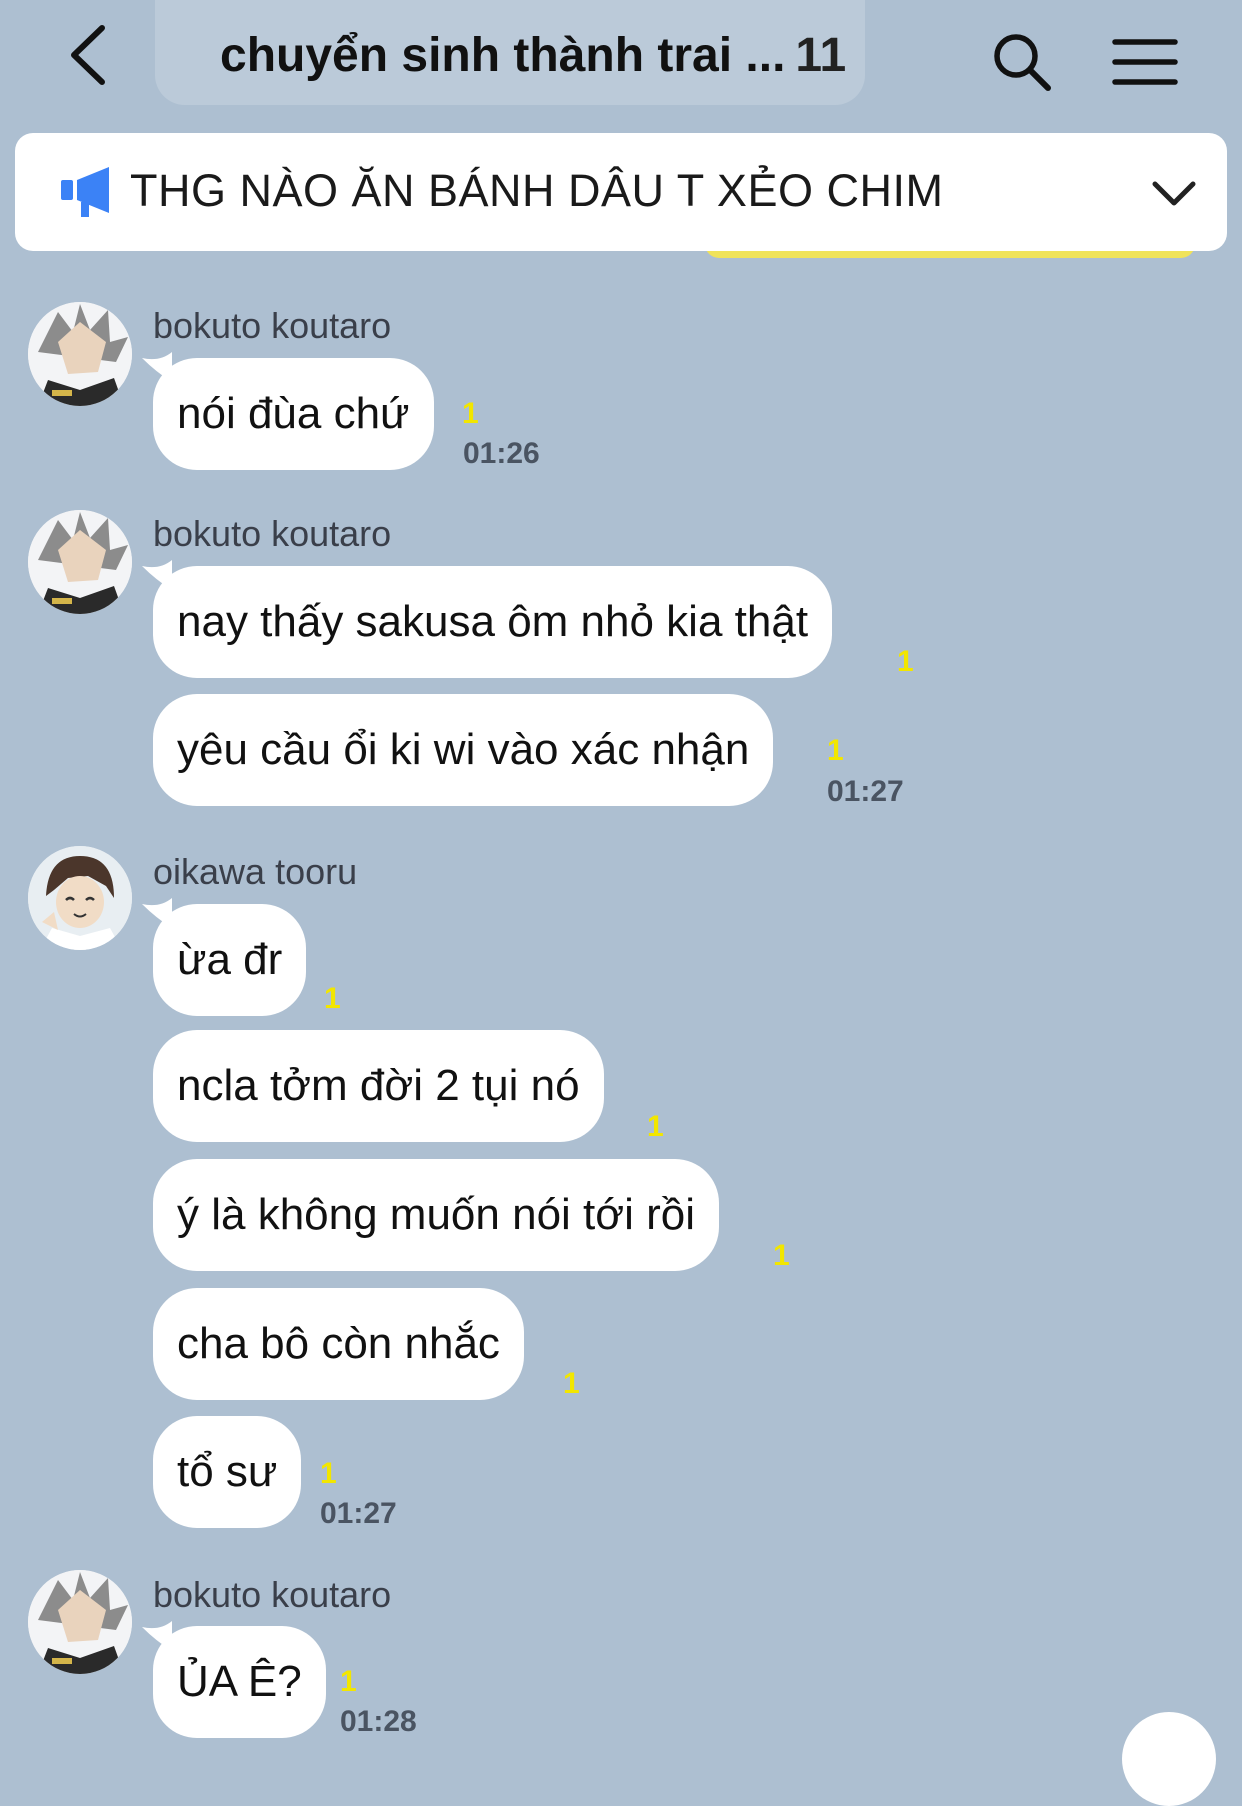 The height and width of the screenshot is (1806, 1242). I want to click on menu-button, so click(1145, 62).